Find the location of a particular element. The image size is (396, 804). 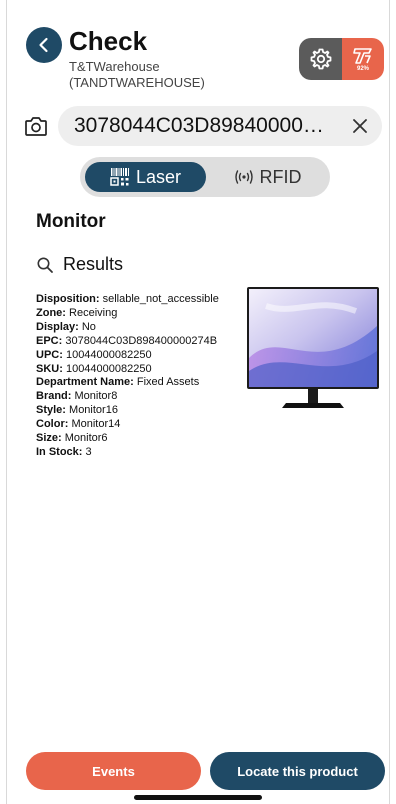

page-title: Check is located at coordinates (108, 41).